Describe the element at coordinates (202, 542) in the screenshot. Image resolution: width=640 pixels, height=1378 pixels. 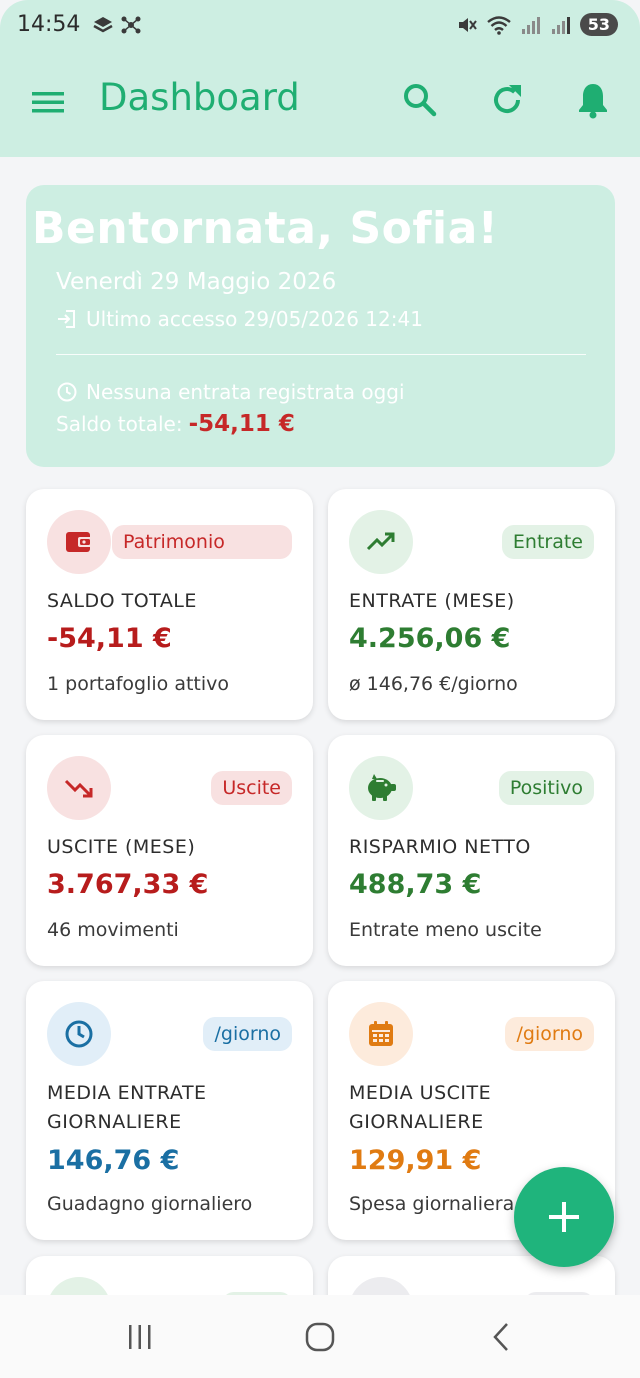
I see `badge: Patrimonio` at that location.